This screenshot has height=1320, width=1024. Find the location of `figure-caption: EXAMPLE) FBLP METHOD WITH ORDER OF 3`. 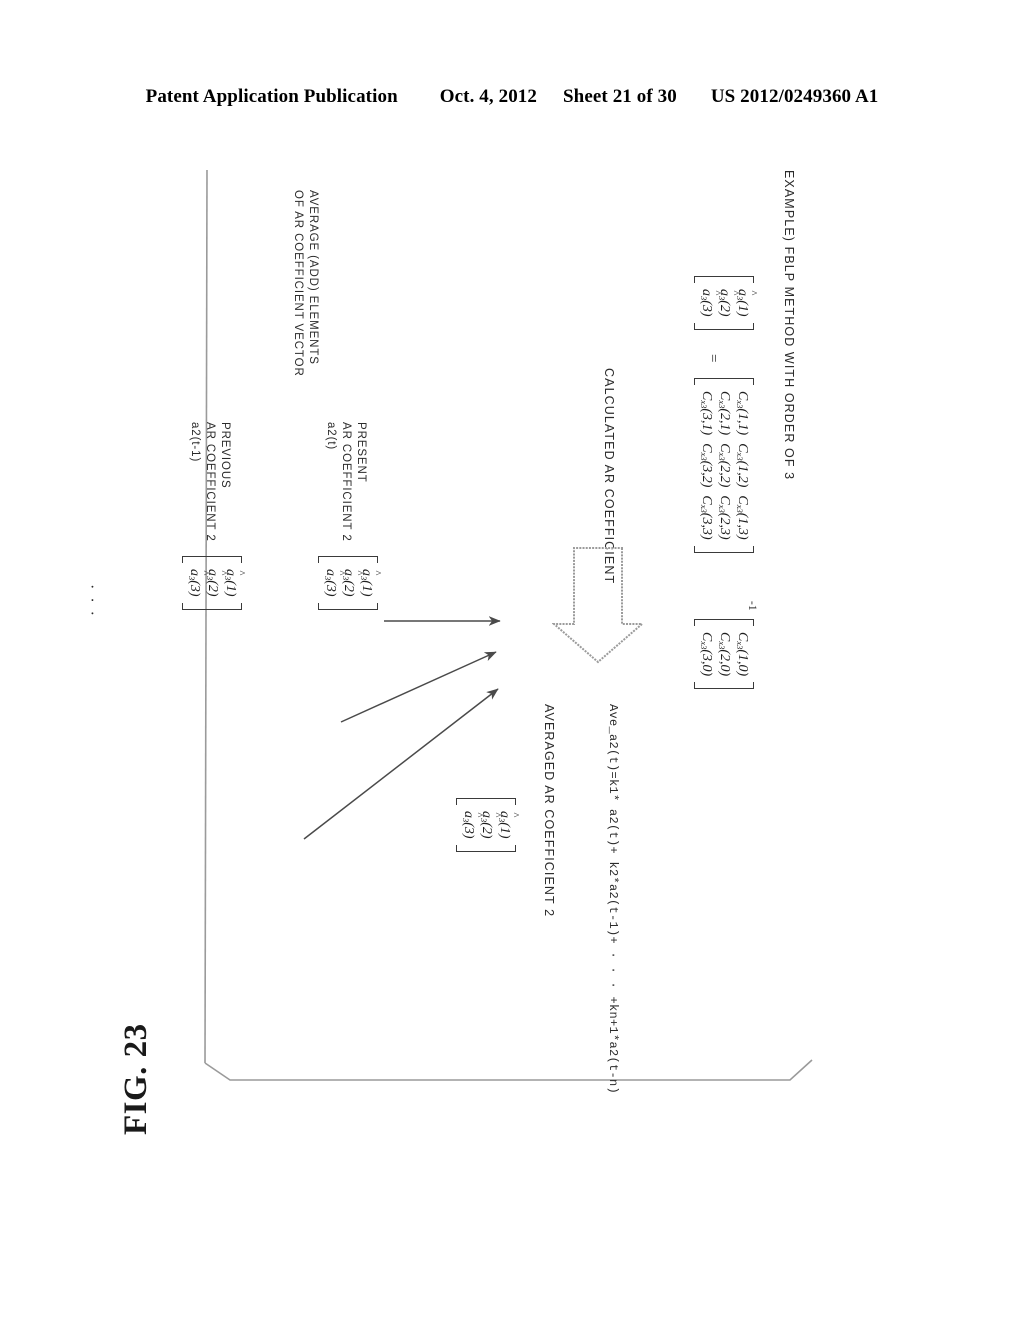

figure-caption: EXAMPLE) FBLP METHOD WITH ORDER OF 3 is located at coordinates (789, 325).